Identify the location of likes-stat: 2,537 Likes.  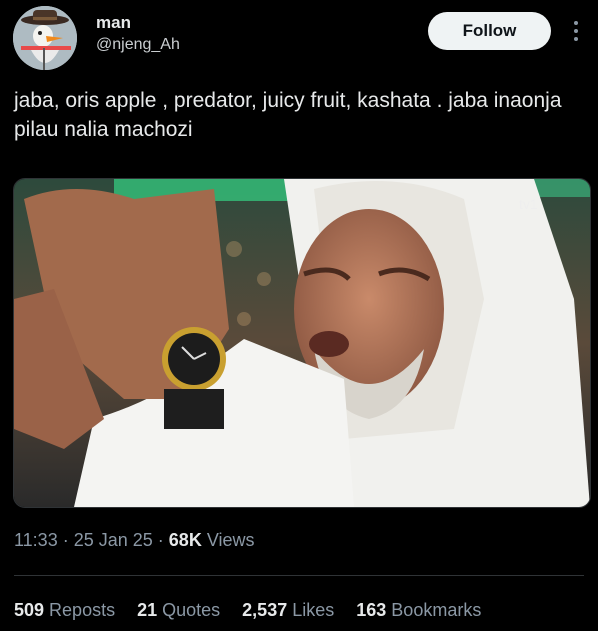
(288, 610).